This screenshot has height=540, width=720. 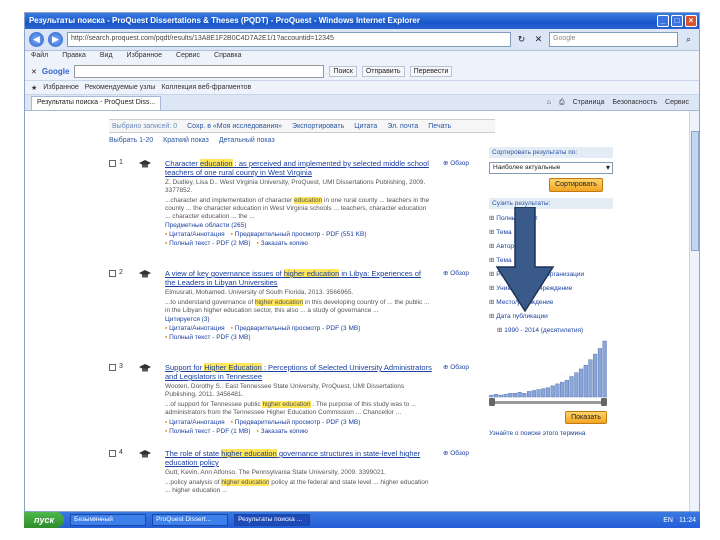 What do you see at coordinates (108, 520) in the screenshot?
I see `taskbar-item: Безымянный` at bounding box center [108, 520].